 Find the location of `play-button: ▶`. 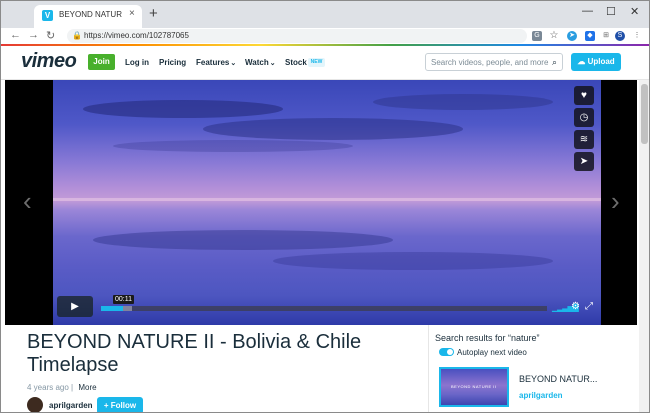

play-button: ▶ is located at coordinates (75, 306).